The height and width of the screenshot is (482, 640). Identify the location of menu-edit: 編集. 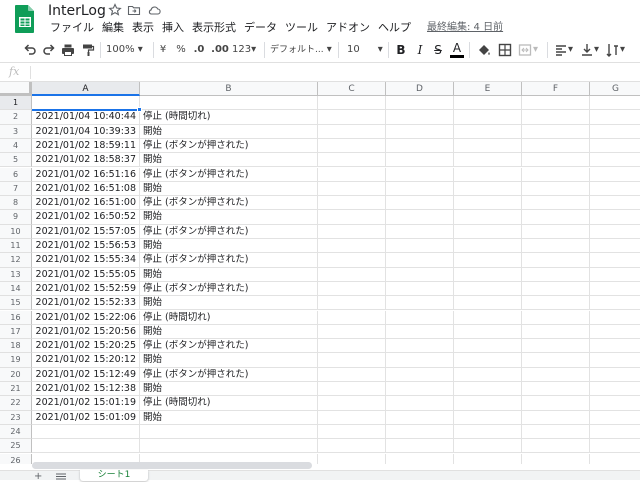
(115, 28).